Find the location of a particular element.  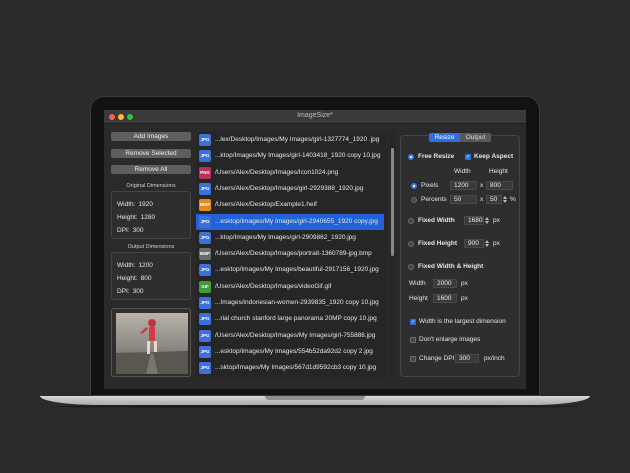

fixed-height-radio is located at coordinates (411, 244).